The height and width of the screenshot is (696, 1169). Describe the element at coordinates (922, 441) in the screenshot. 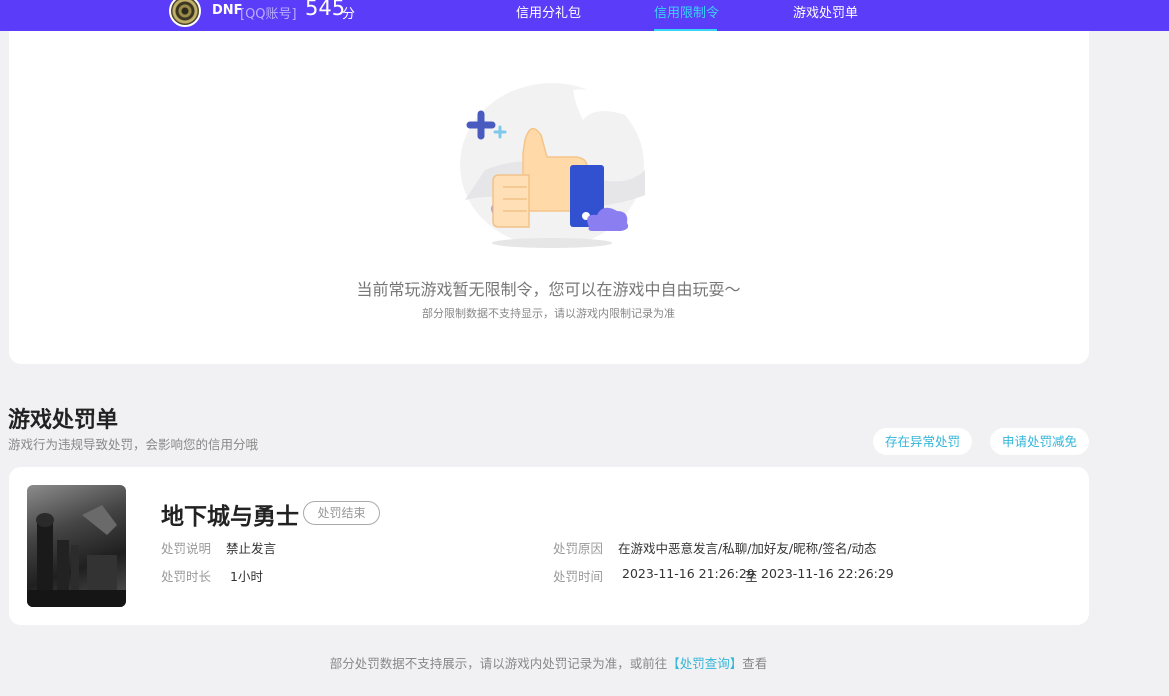

I see `abnormal-penalty-button: 存在异常处罚` at that location.